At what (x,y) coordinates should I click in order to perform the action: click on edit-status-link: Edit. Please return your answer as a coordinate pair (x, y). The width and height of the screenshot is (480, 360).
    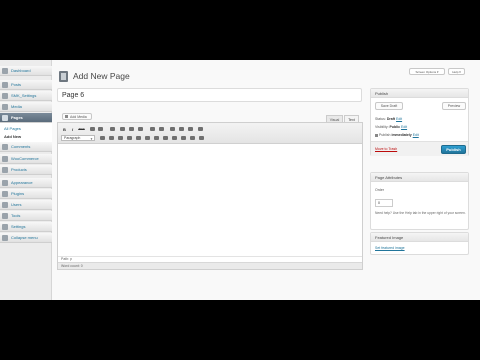
    Looking at the image, I should click on (399, 119).